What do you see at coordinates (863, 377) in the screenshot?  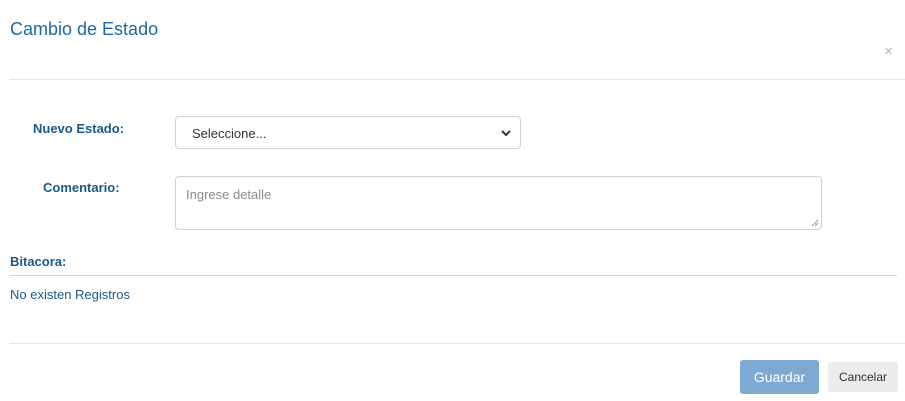 I see `cancel-button: Cancelar` at bounding box center [863, 377].